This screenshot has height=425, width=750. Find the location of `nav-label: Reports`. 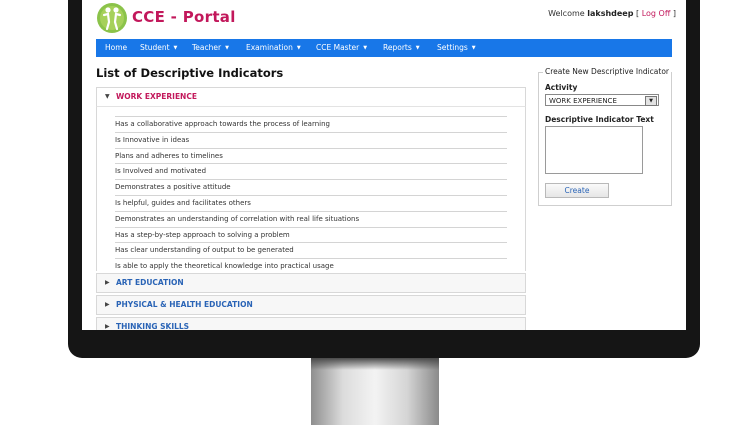

nav-label: Reports is located at coordinates (397, 47).